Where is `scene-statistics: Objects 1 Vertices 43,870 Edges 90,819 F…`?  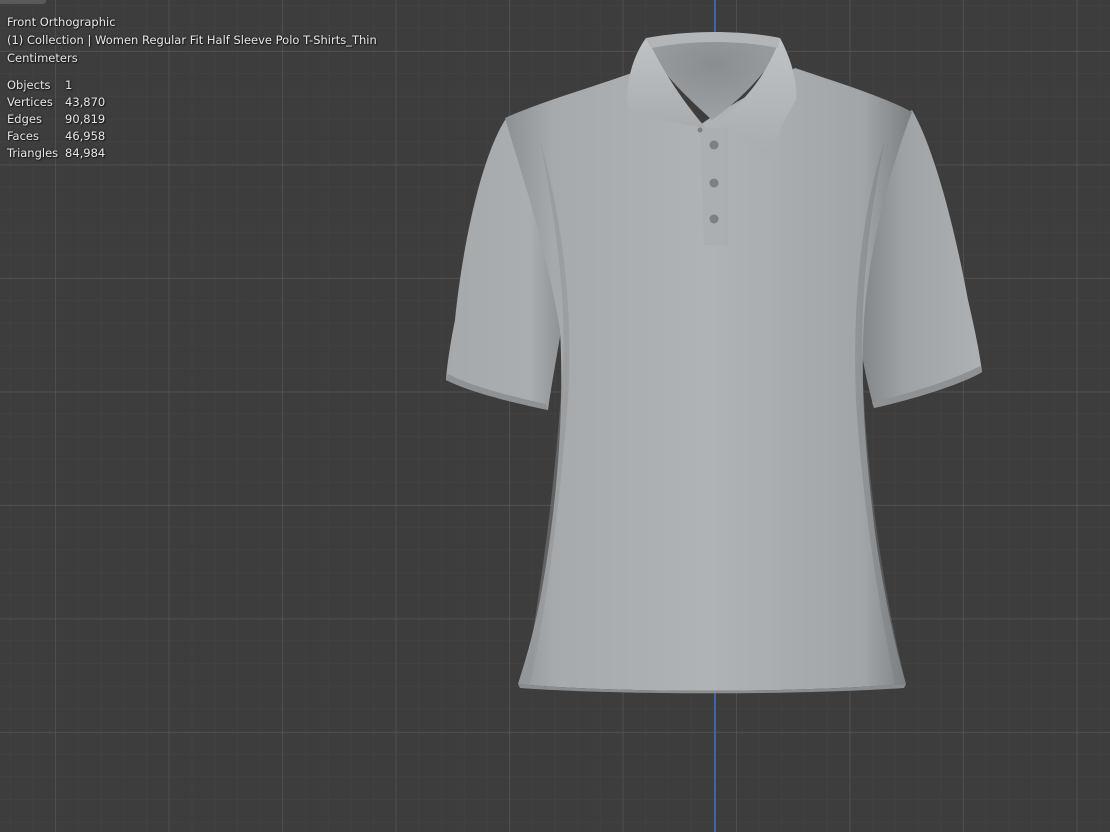
scene-statistics: Objects 1 Vertices 43,870 Edges 90,819 F… is located at coordinates (56, 119).